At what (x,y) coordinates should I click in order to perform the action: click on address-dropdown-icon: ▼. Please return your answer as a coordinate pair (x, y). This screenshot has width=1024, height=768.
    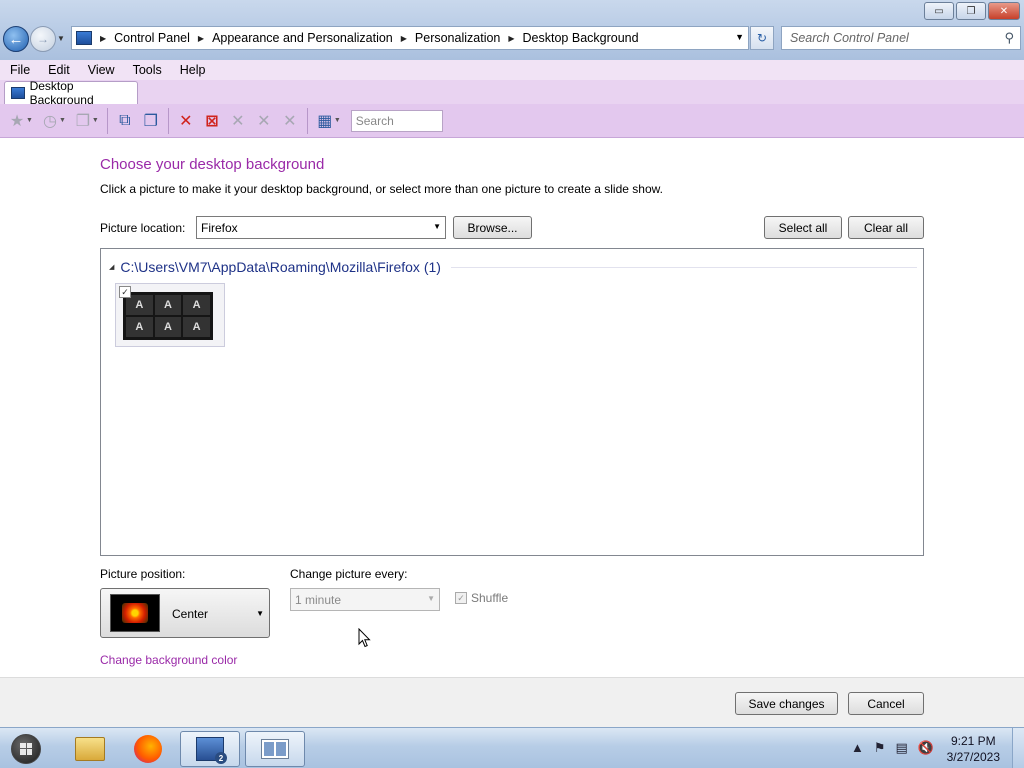
    Looking at the image, I should click on (739, 37).